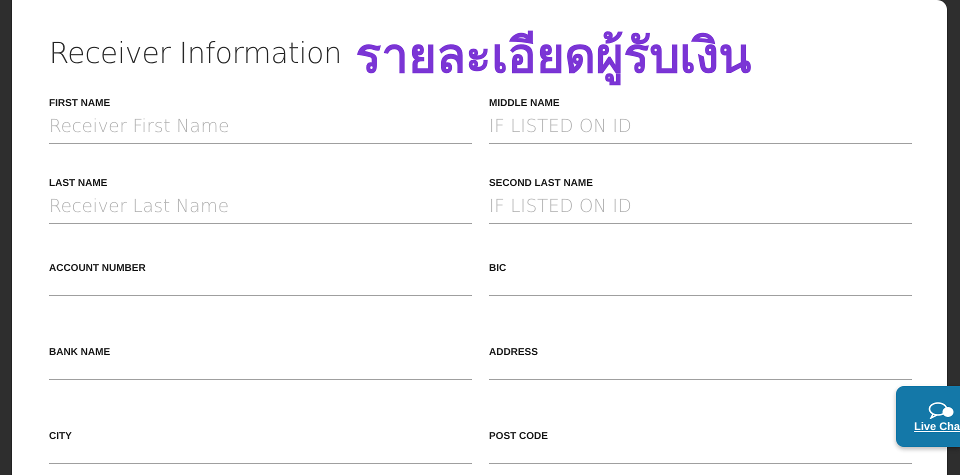  Describe the element at coordinates (61, 437) in the screenshot. I see `field-label: CITY` at that location.